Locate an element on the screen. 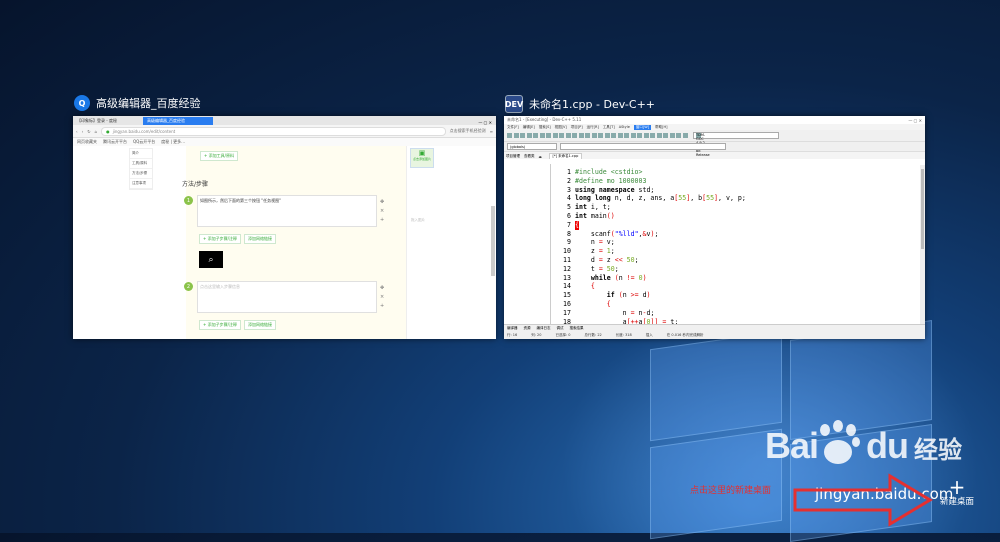  bookmark-item: 网页收藏夹 is located at coordinates (87, 142).